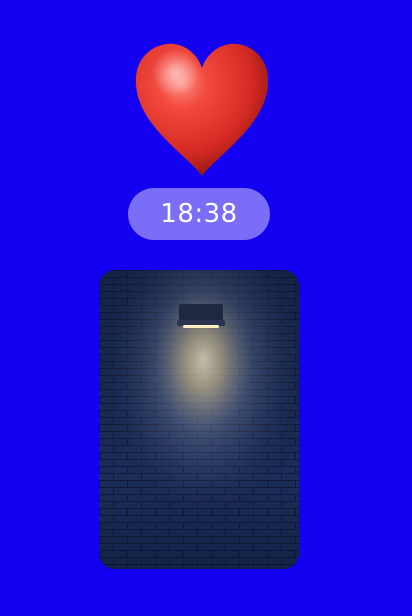 Image resolution: width=412 pixels, height=616 pixels. I want to click on time-label: 18:38, so click(199, 214).